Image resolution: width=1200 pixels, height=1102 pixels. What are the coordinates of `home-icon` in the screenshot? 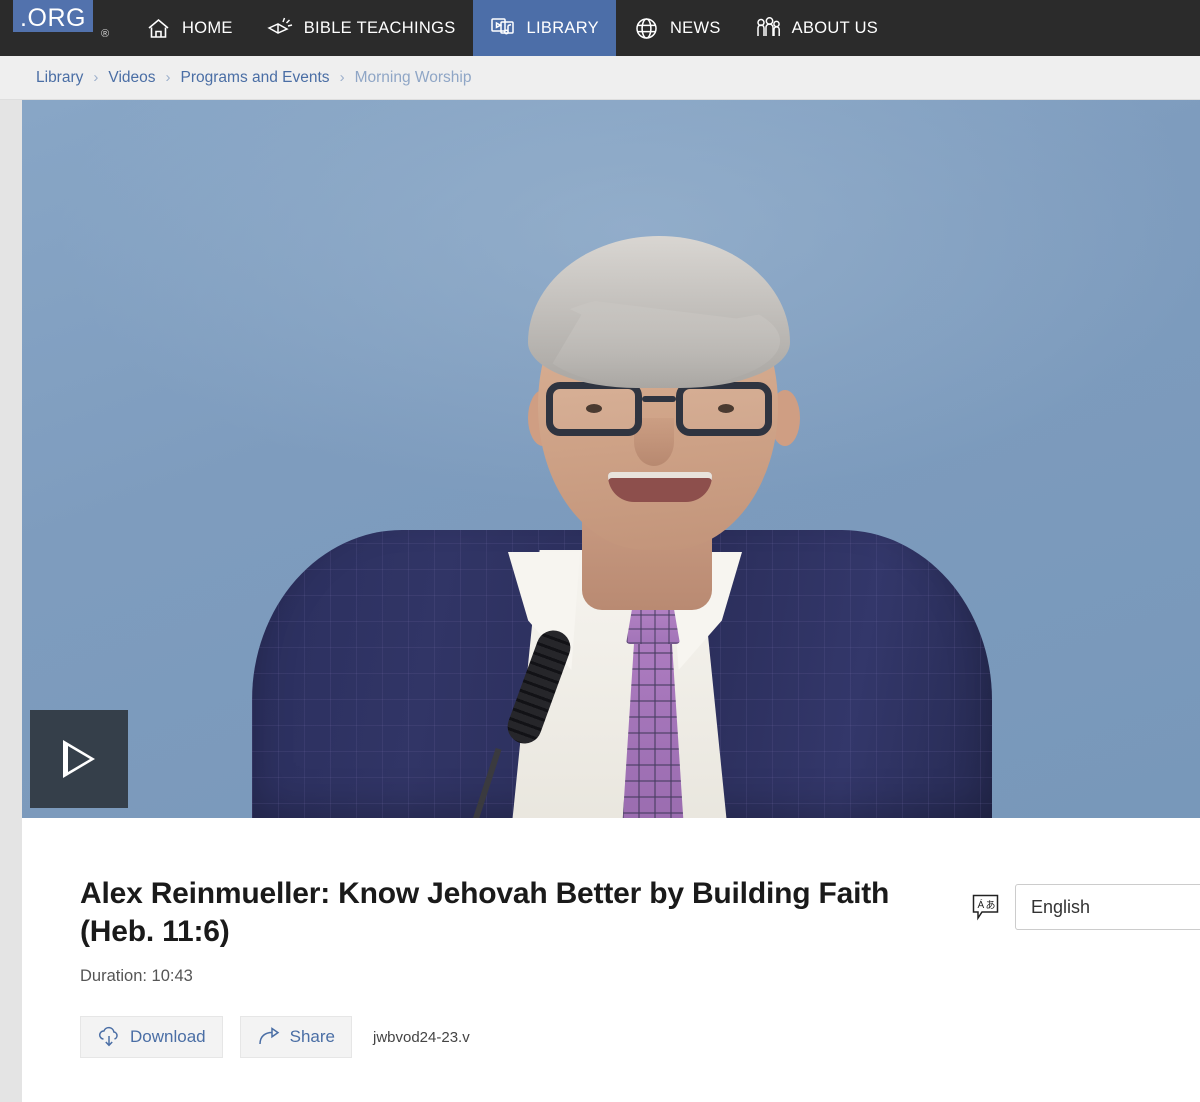 It's located at (158, 28).